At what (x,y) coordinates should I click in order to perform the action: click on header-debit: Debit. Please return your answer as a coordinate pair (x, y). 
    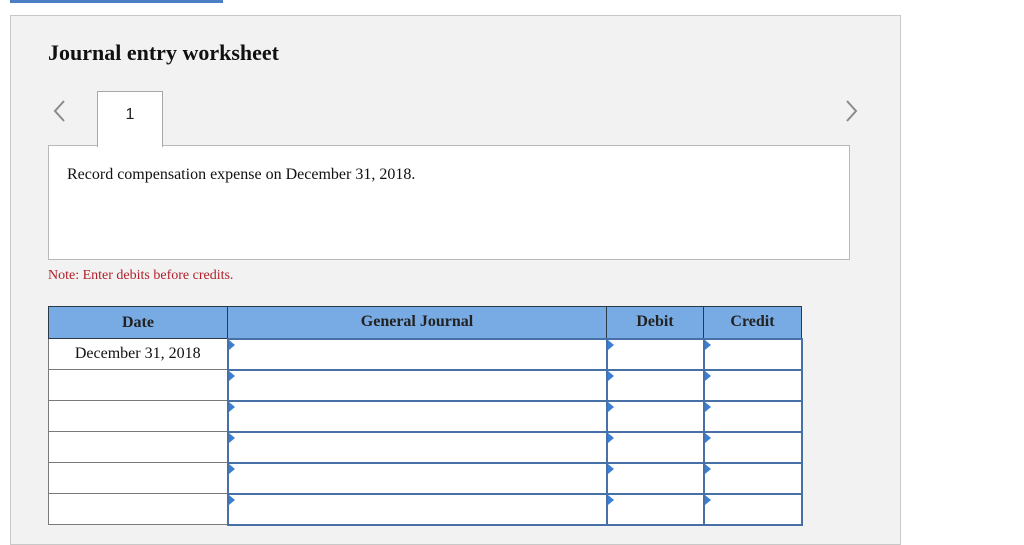
    Looking at the image, I should click on (655, 322).